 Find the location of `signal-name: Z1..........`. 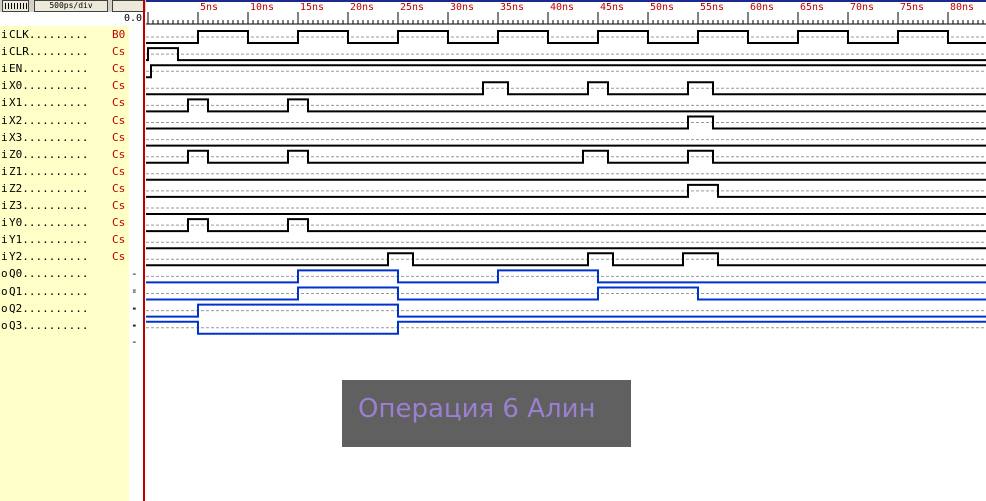

signal-name: Z1.......... is located at coordinates (49, 171).